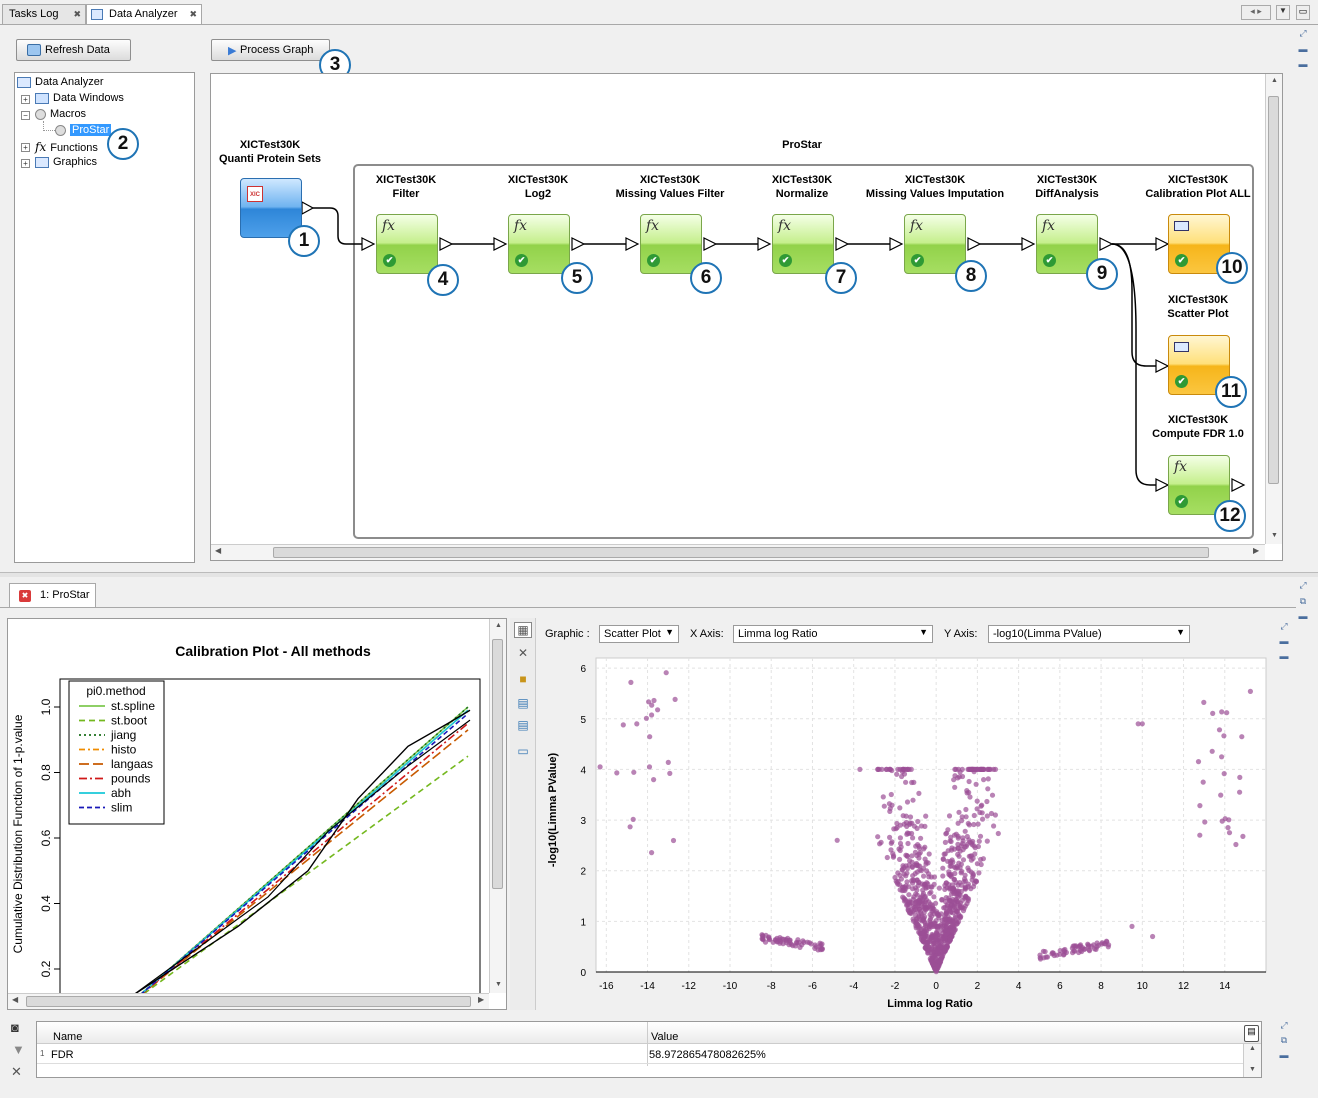 The height and width of the screenshot is (1098, 1318). Describe the element at coordinates (664, 1037) in the screenshot. I see `column-header-value: Value` at that location.